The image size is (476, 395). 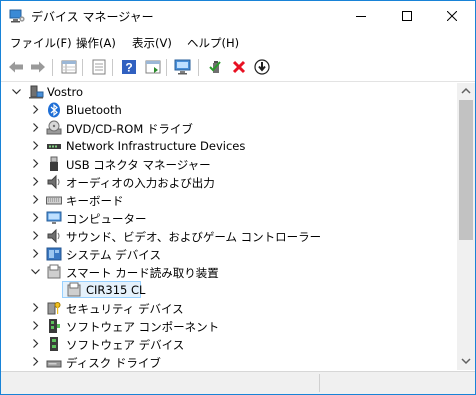 I want to click on tree-category-row: ソフトウェア デバイス, so click(x=229, y=344).